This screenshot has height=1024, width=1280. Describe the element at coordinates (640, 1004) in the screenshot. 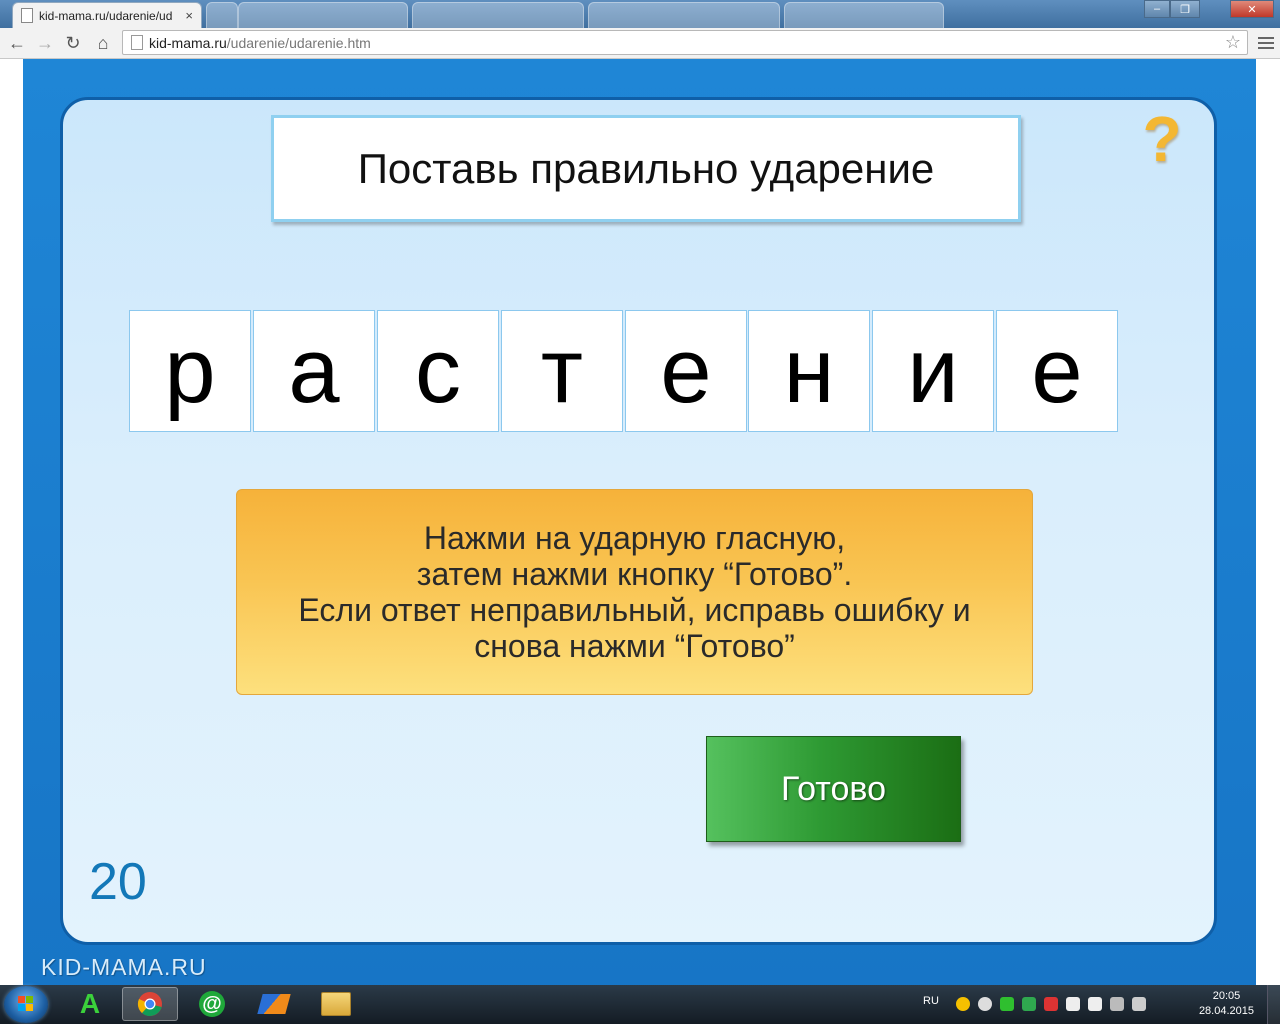

I see `windows-taskbar: A @ RU 20:05 28.04.2015` at that location.